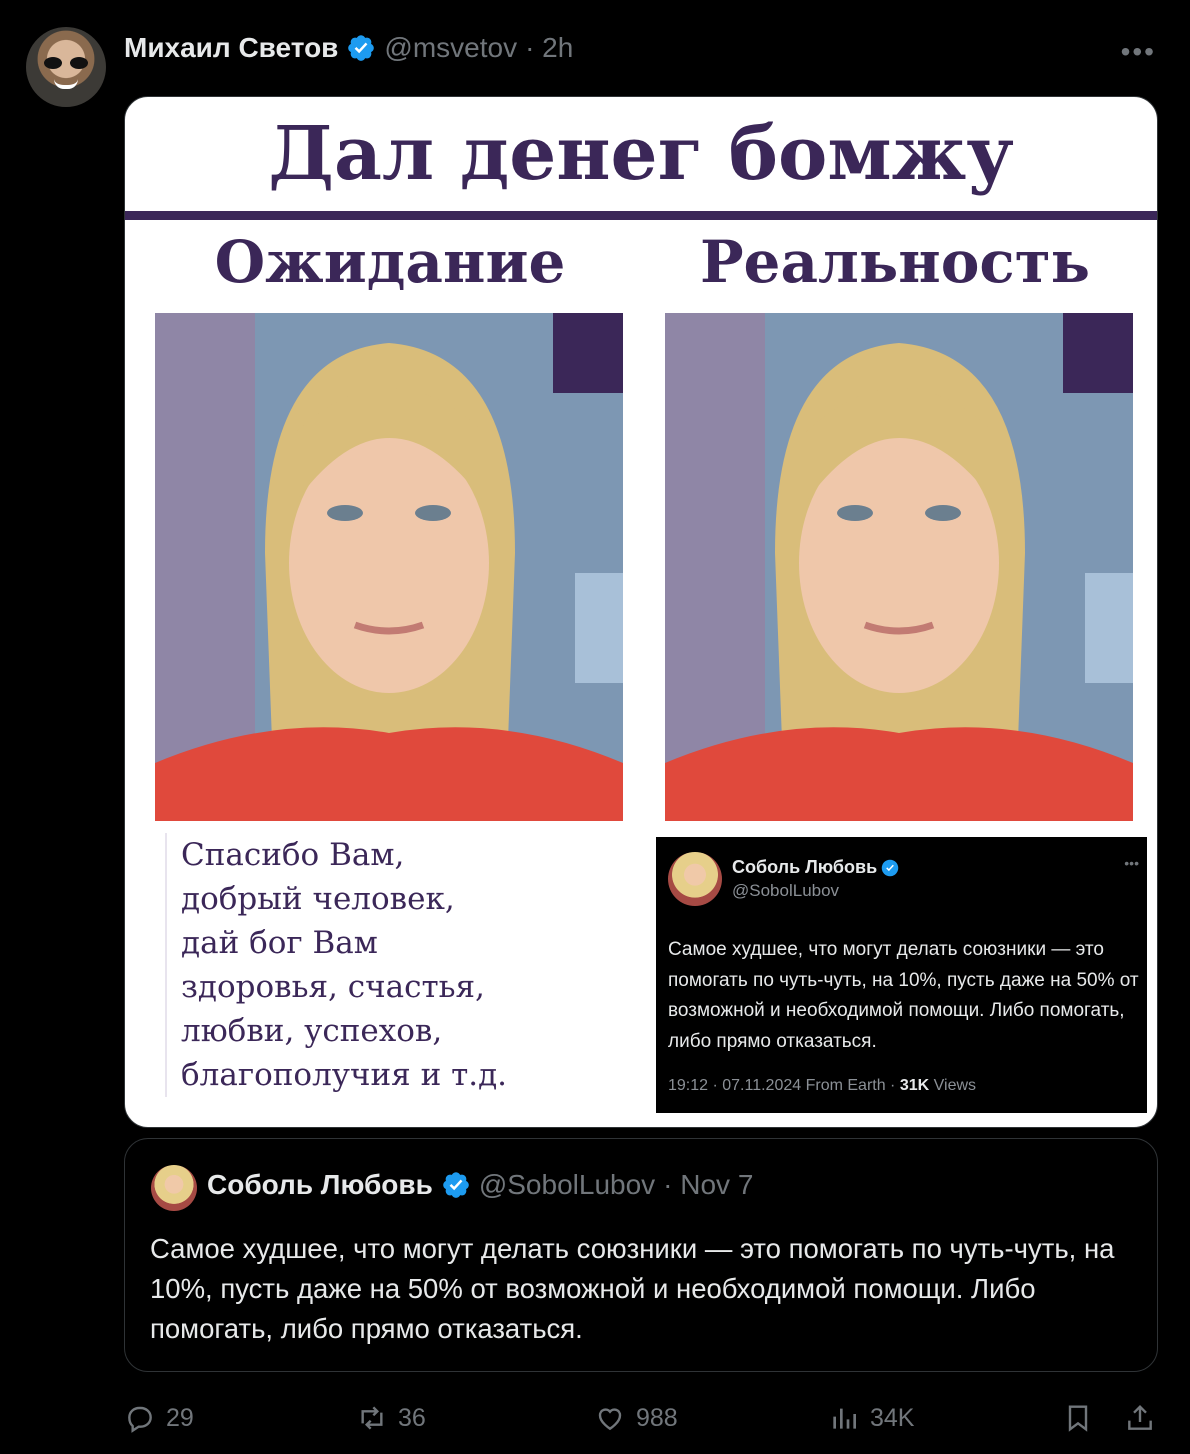  What do you see at coordinates (641, 154) in the screenshot?
I see `meme-title: Дал денег бомжу` at bounding box center [641, 154].